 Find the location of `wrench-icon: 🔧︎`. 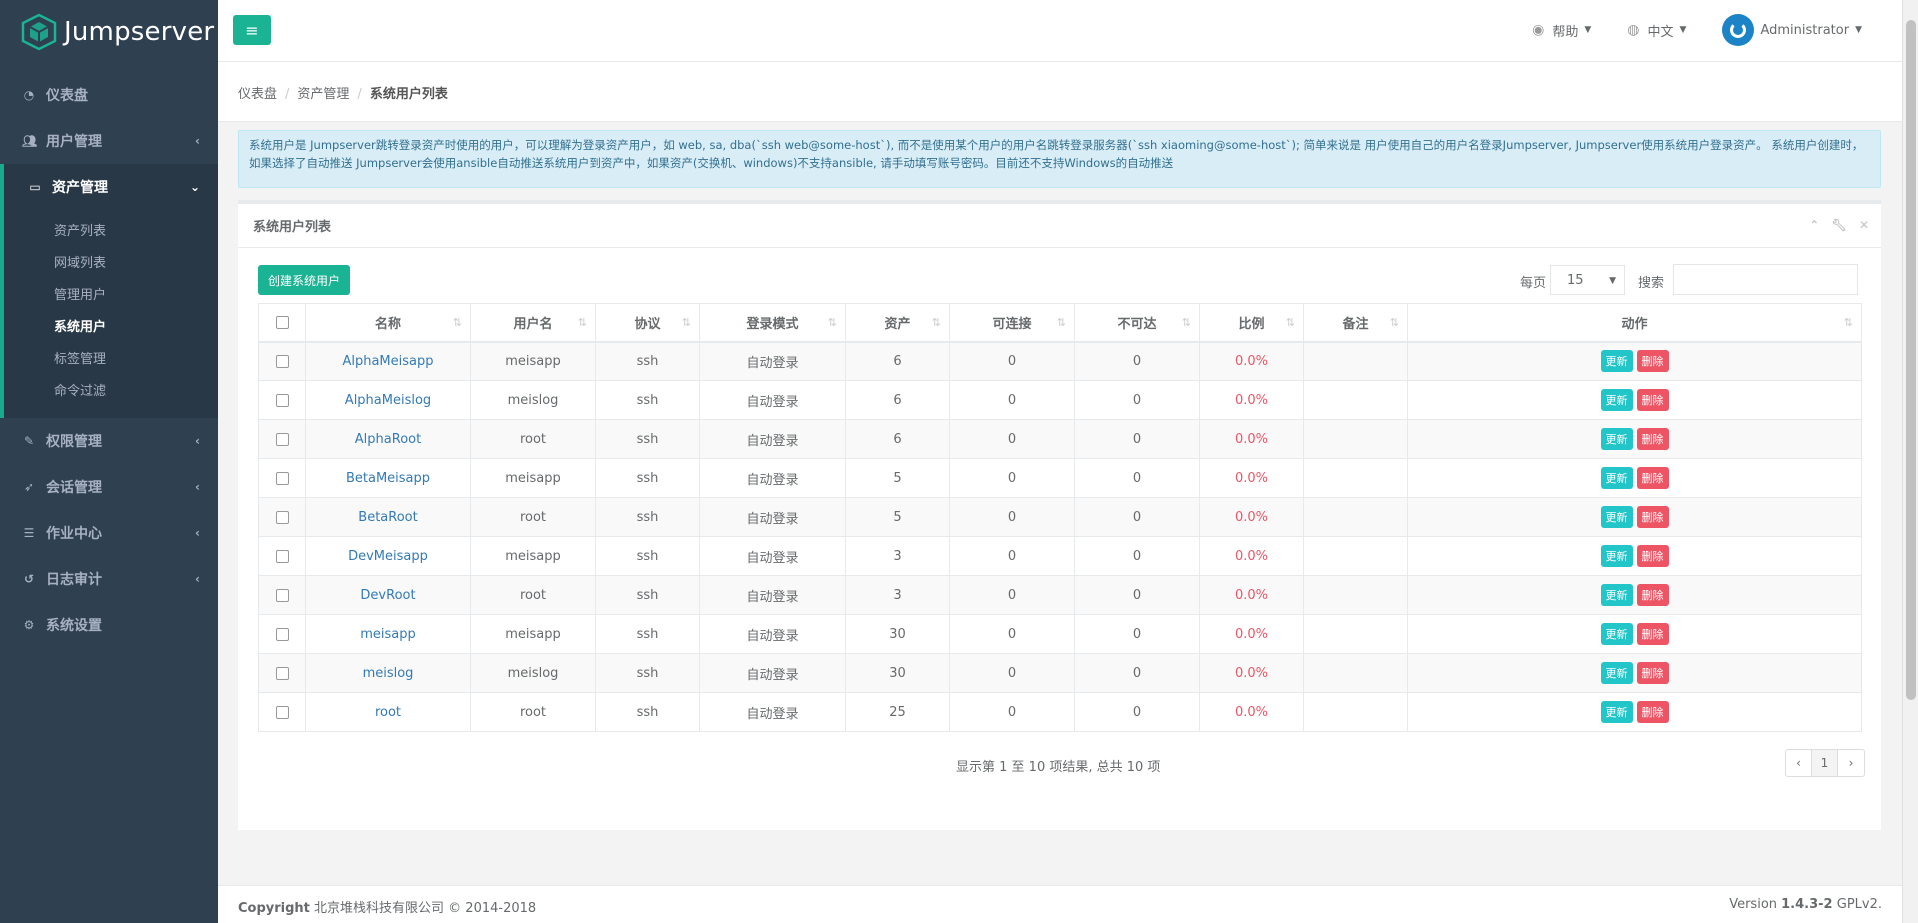

wrench-icon: 🔧︎ is located at coordinates (1839, 225).